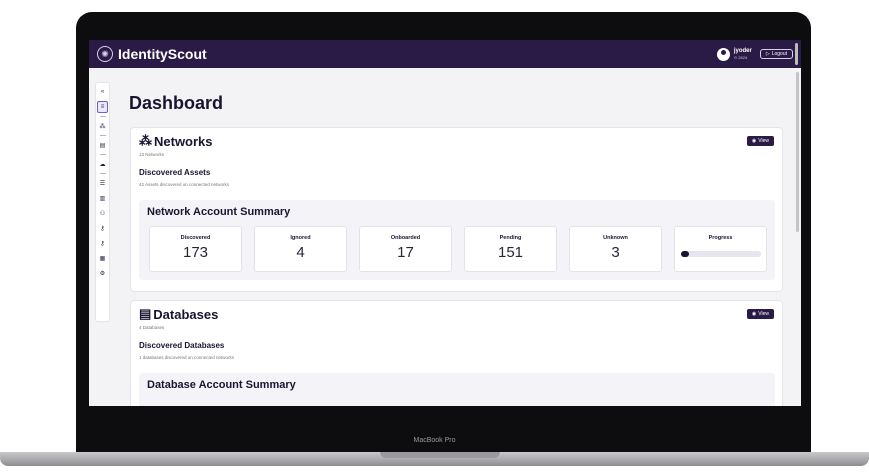 The width and height of the screenshot is (869, 472). What do you see at coordinates (742, 51) in the screenshot?
I see `user-name: jyoder` at bounding box center [742, 51].